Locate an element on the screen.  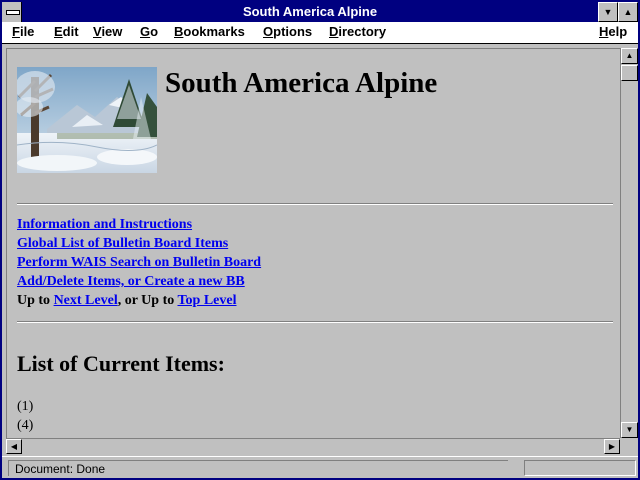
menu-options: Options is located at coordinates (287, 31).